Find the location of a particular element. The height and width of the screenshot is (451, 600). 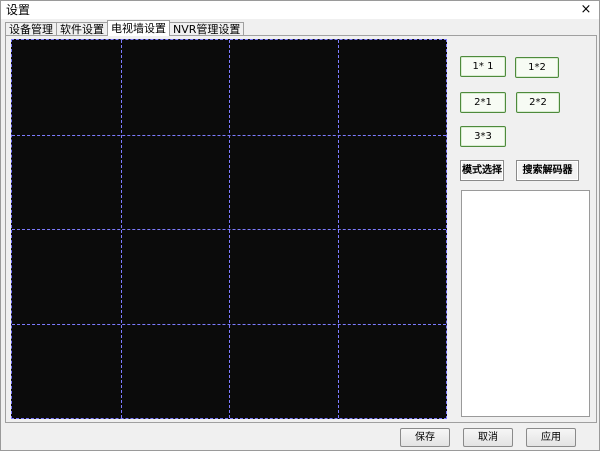

layout-1x1-button: 1* 1 is located at coordinates (483, 66).